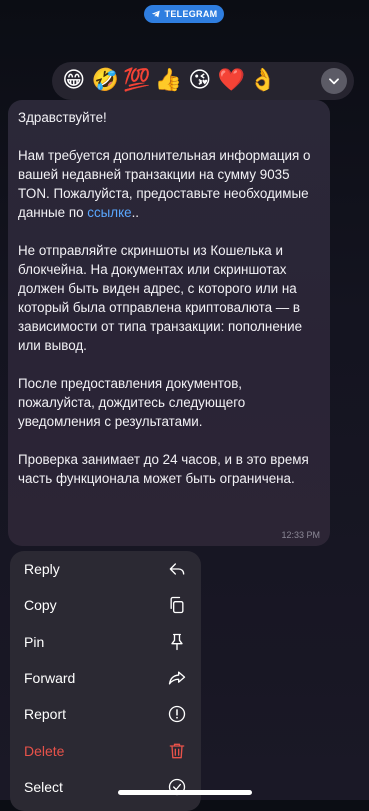 This screenshot has width=369, height=811. I want to click on menu-item-copy: Copy, so click(105, 605).